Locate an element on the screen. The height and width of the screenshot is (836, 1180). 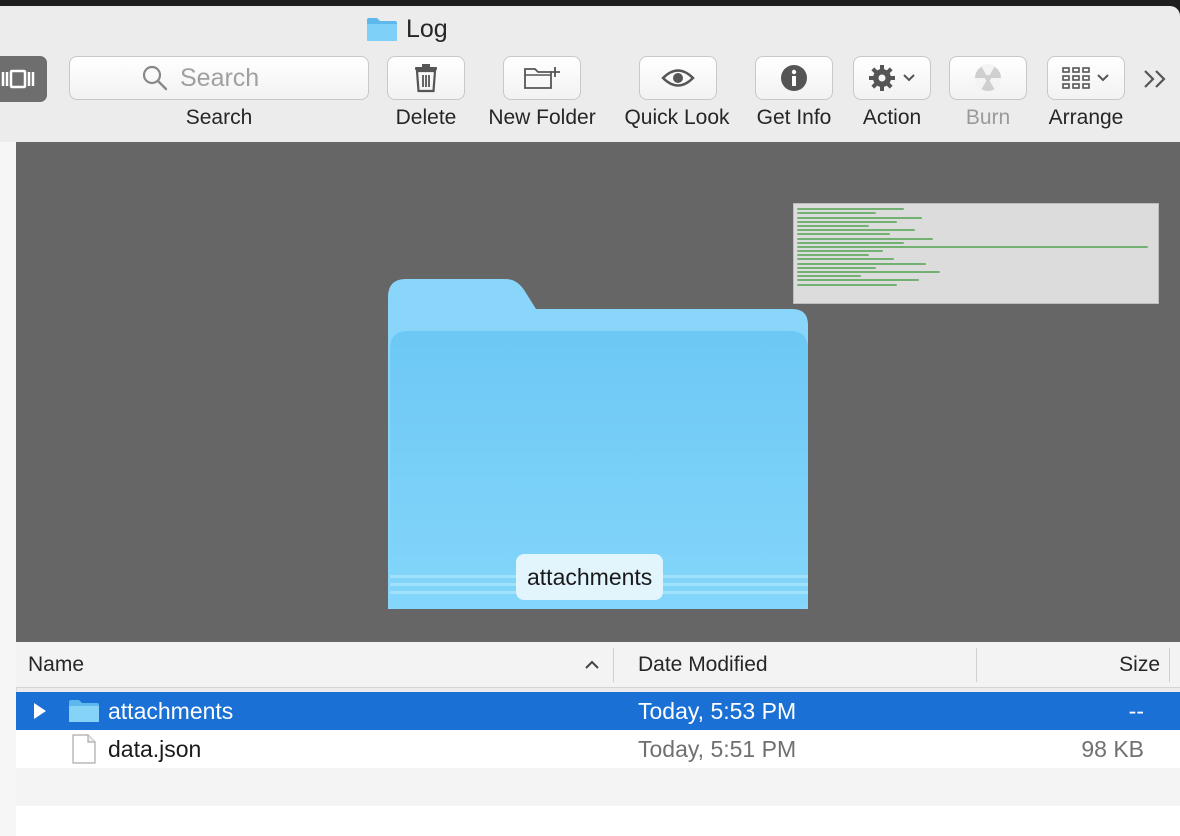
get-info-button is located at coordinates (794, 78).